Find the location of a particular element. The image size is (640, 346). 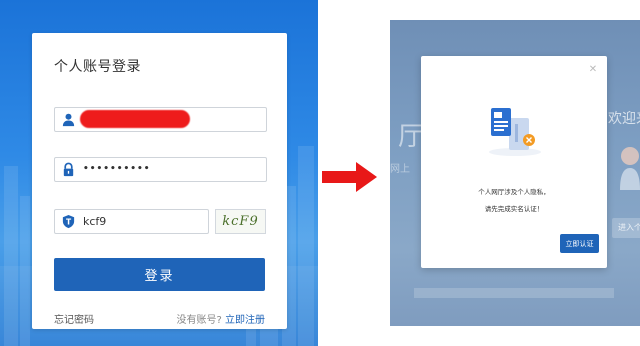

captcha-field: T kcf9 is located at coordinates (131, 221).